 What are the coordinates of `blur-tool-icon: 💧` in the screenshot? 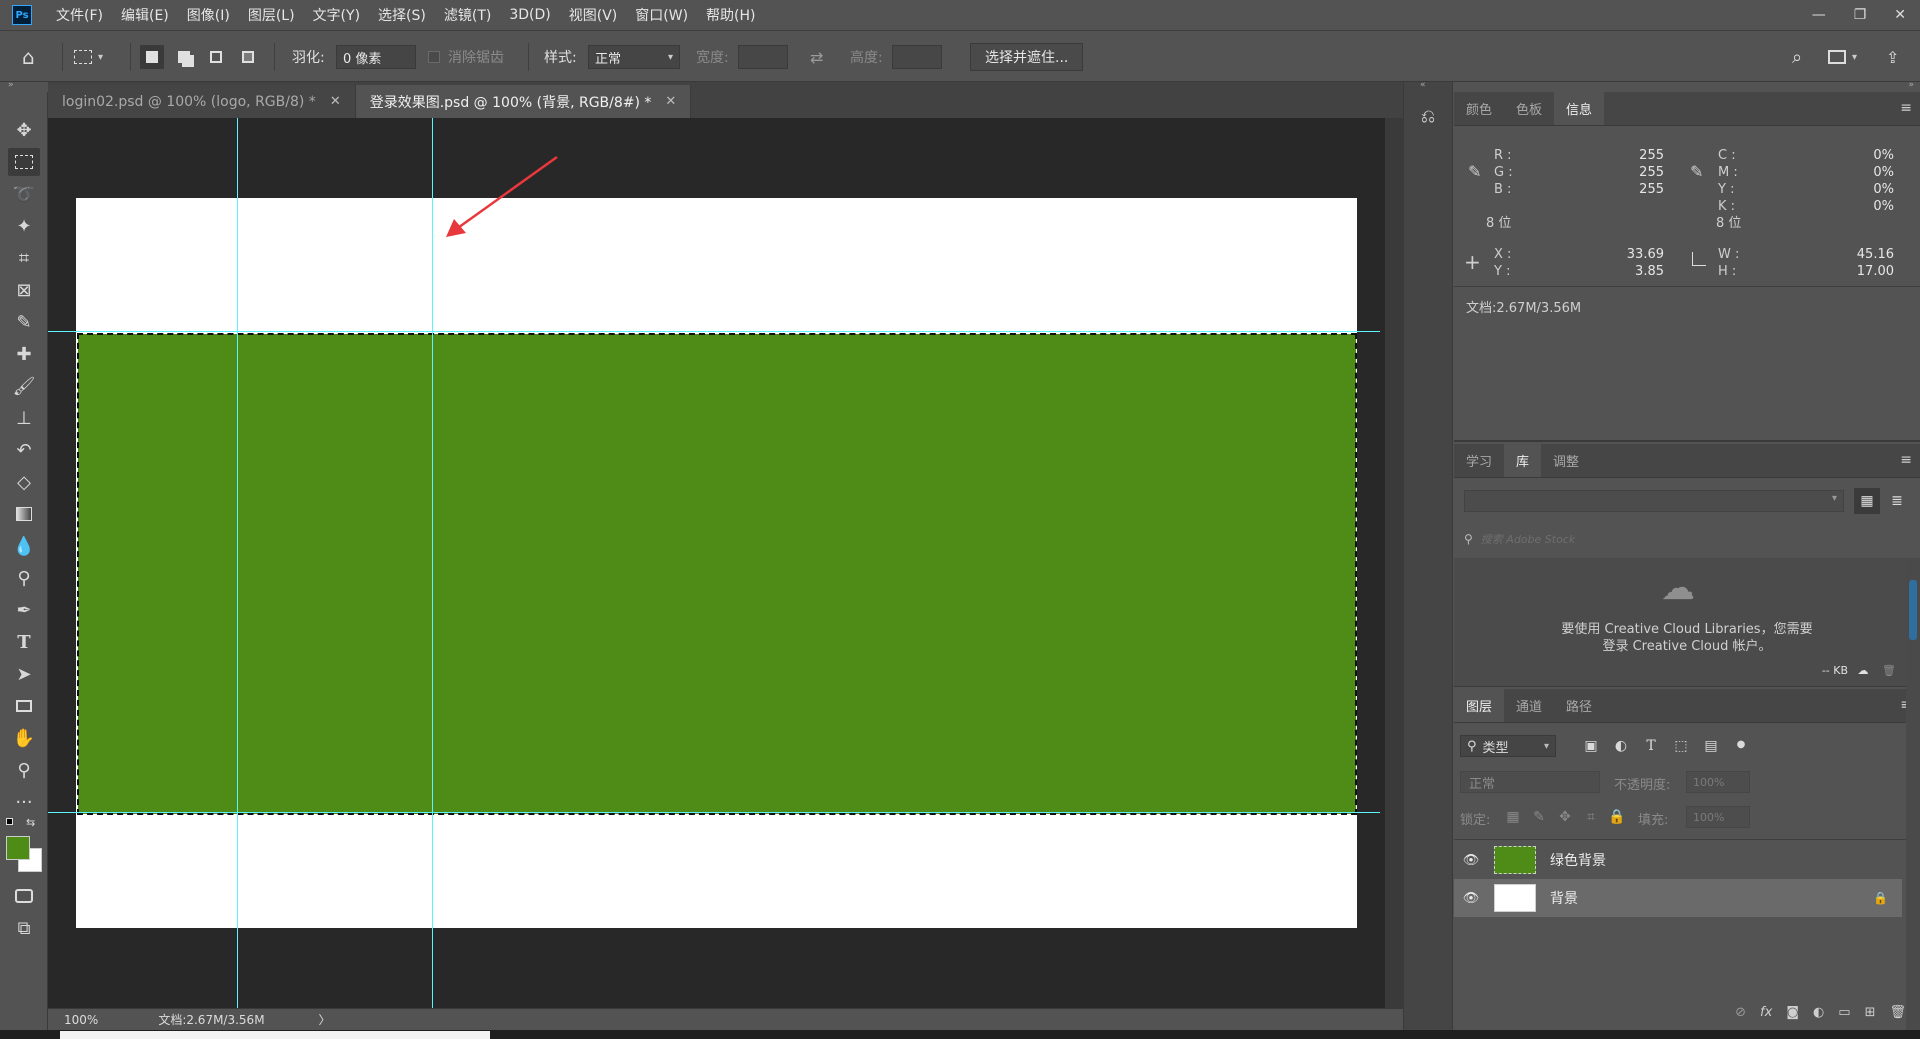 It's located at (24, 546).